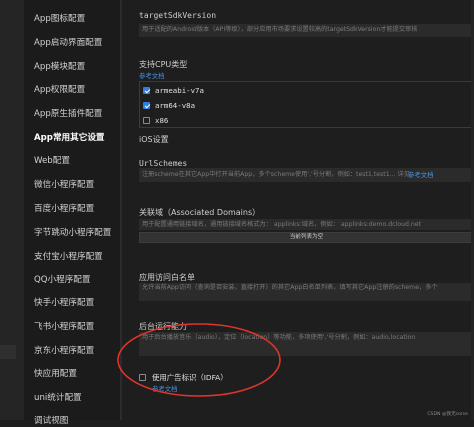 This screenshot has width=474, height=427. I want to click on sidebar-item: QQ小程序配置, so click(62, 280).